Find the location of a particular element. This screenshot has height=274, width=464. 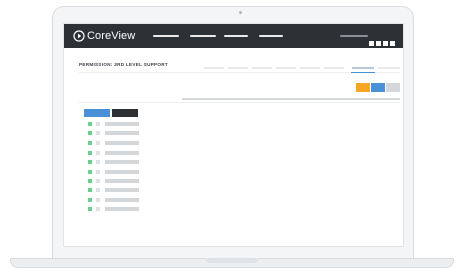

gray-action-button is located at coordinates (393, 87).